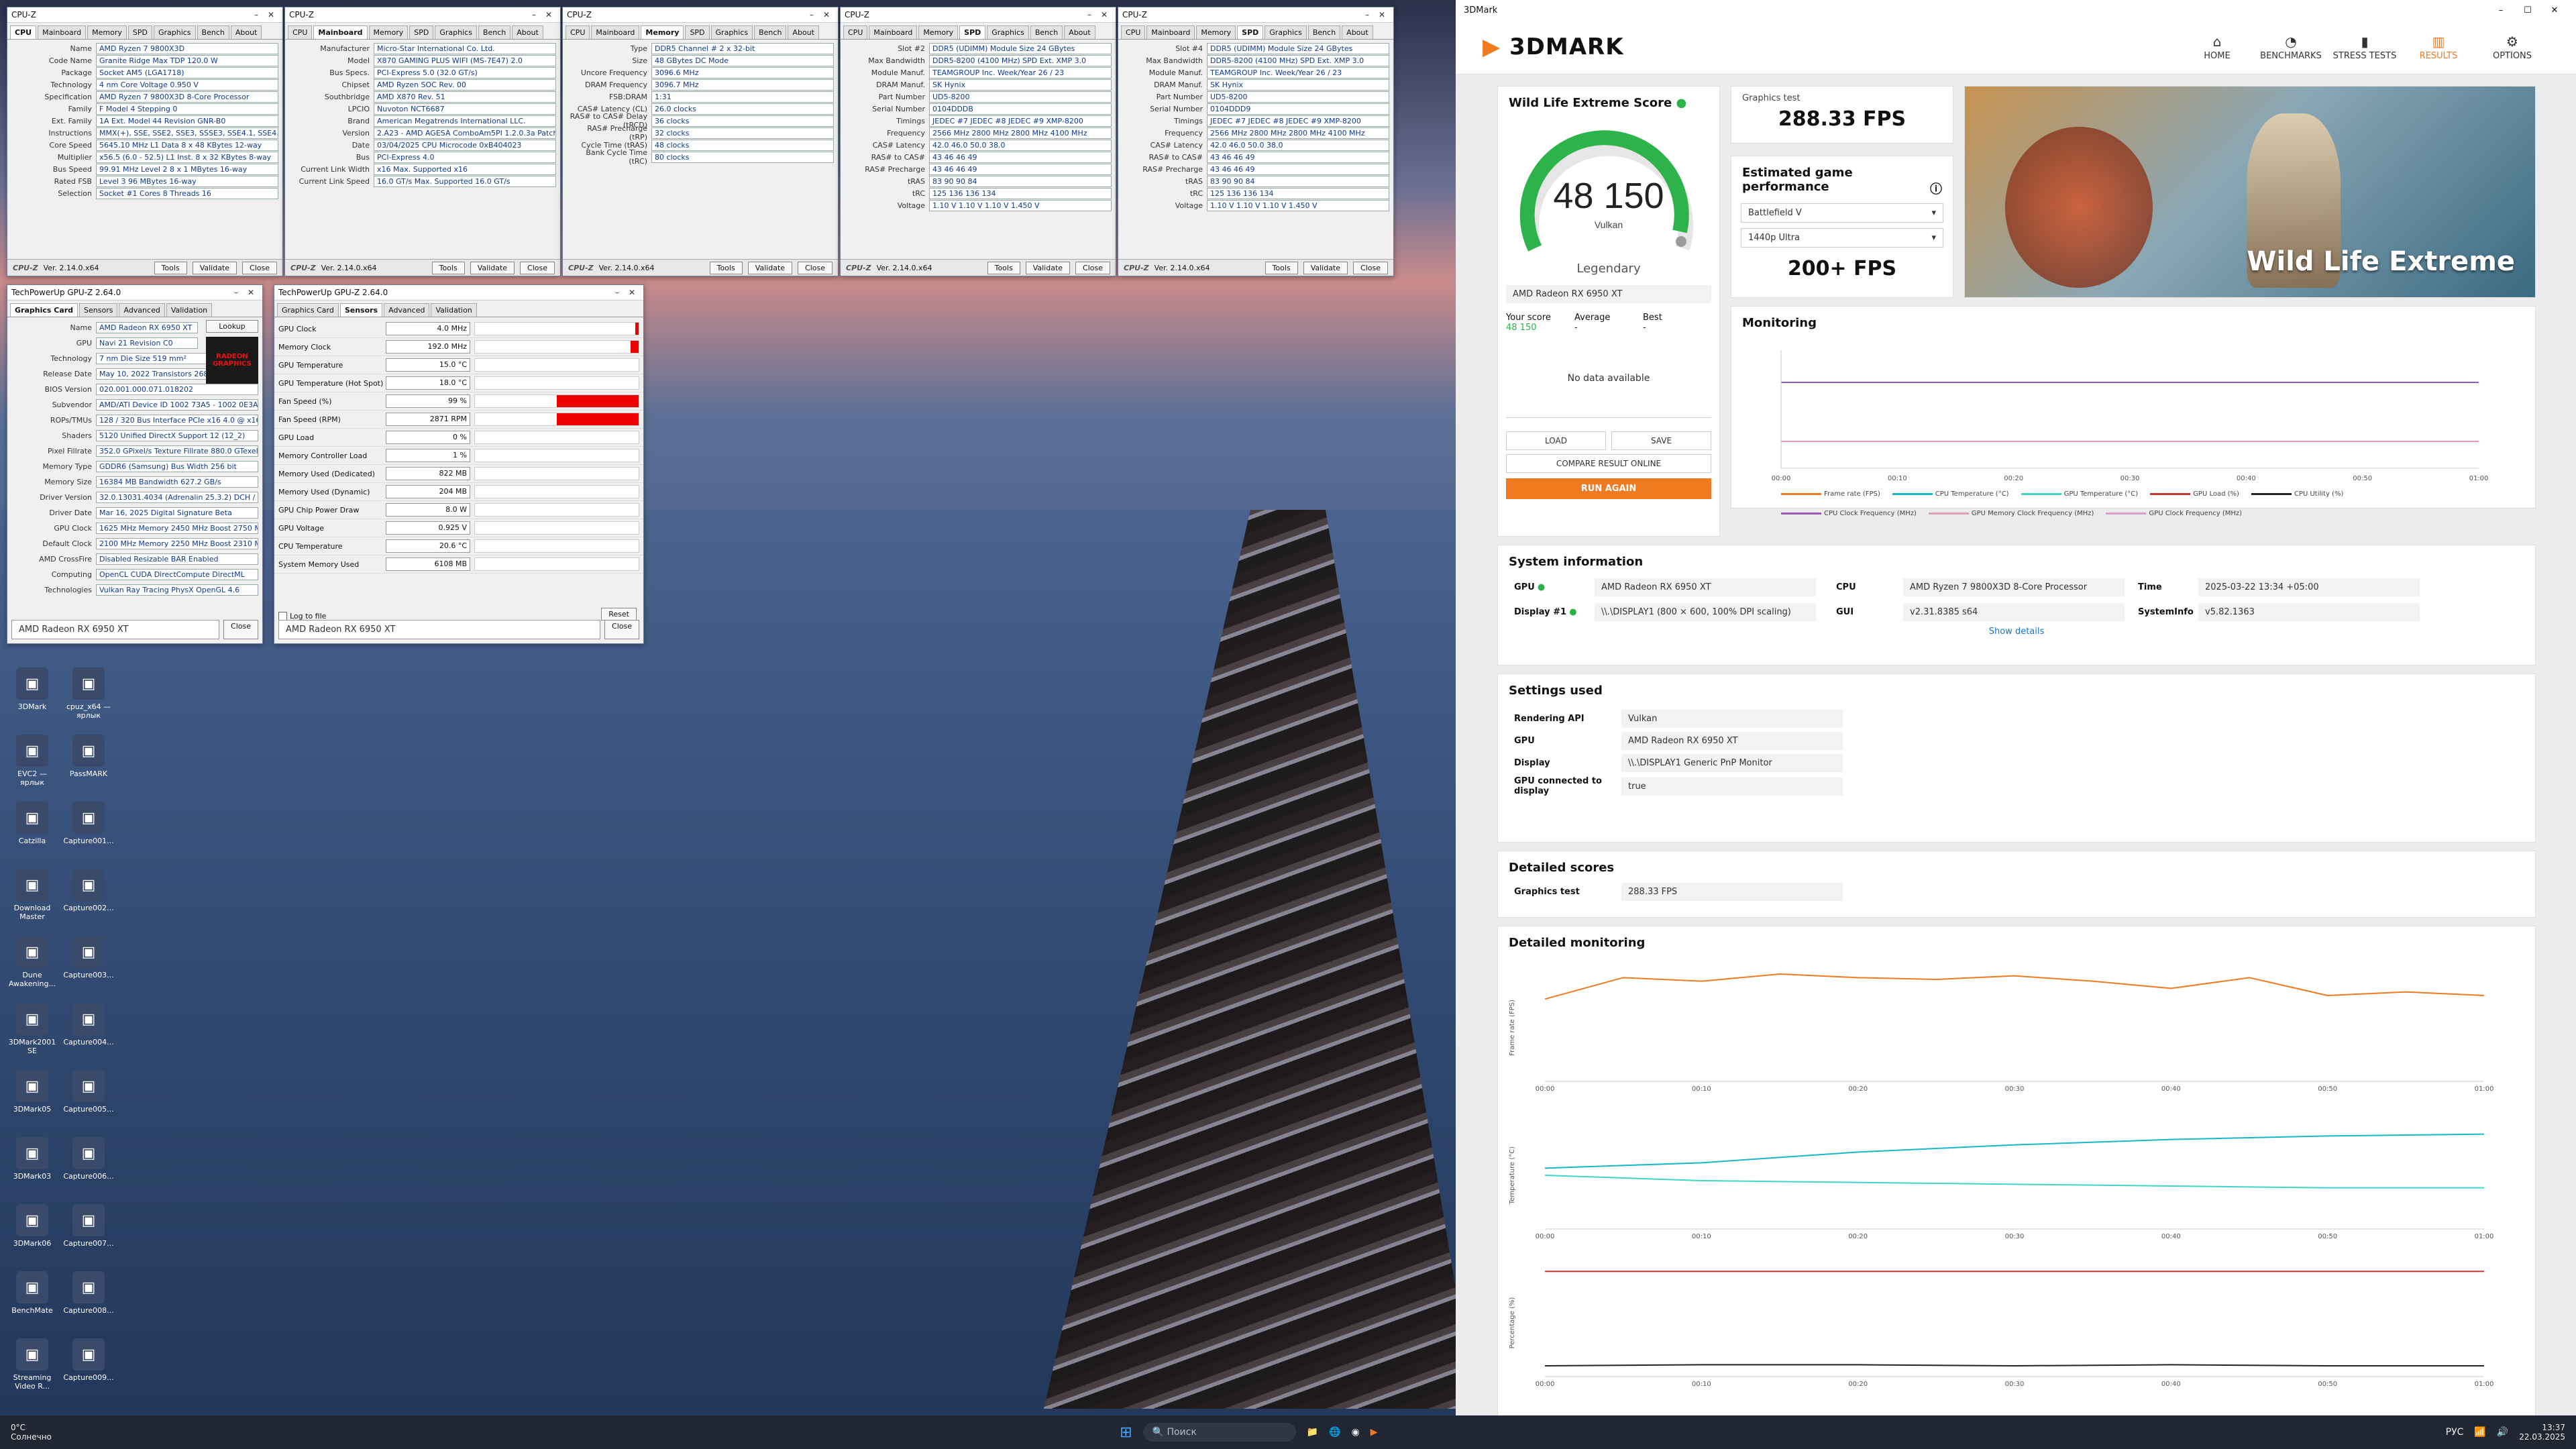 This screenshot has width=2576, height=1449. I want to click on desktop-icon: ▣ 3DMark2001 SE, so click(32, 1029).